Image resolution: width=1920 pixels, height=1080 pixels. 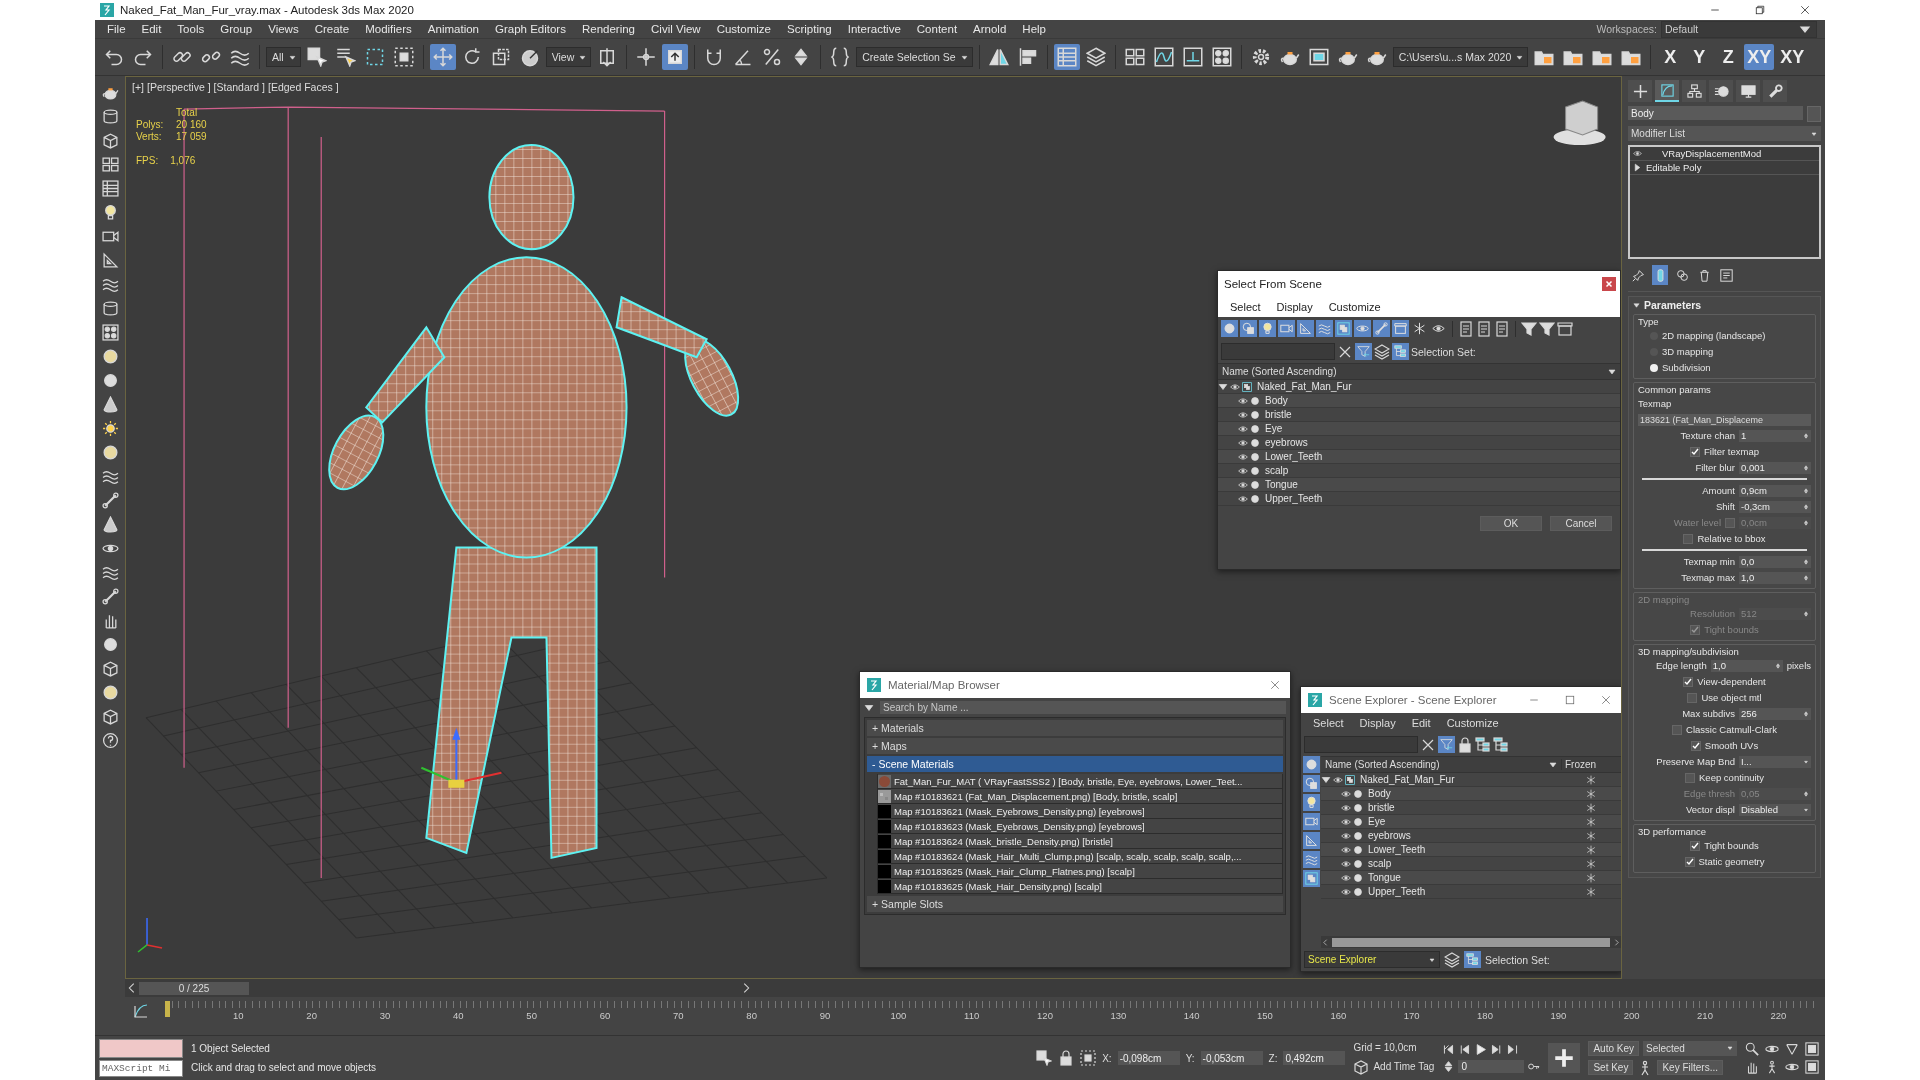 What do you see at coordinates (110, 404) in the screenshot?
I see `cone-icon` at bounding box center [110, 404].